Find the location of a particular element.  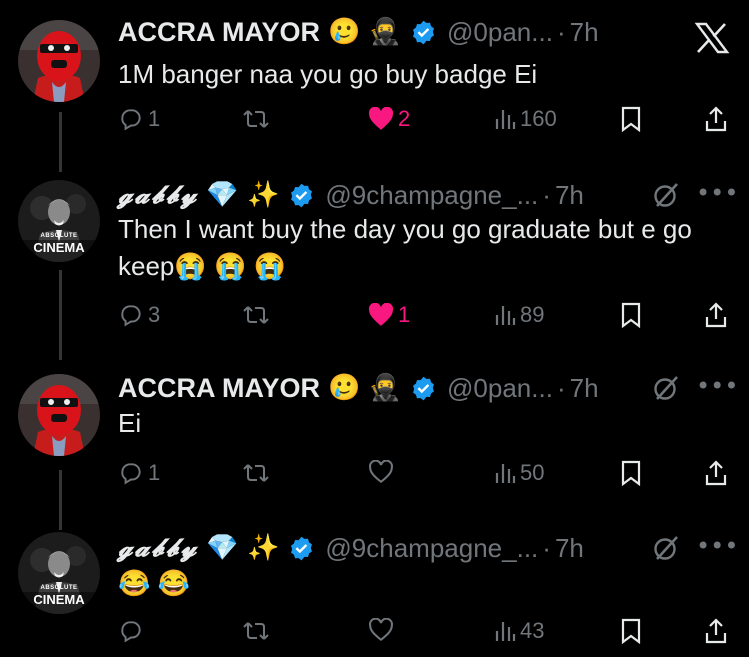

tweet-actions: 1 2 160 is located at coordinates (374, 121).